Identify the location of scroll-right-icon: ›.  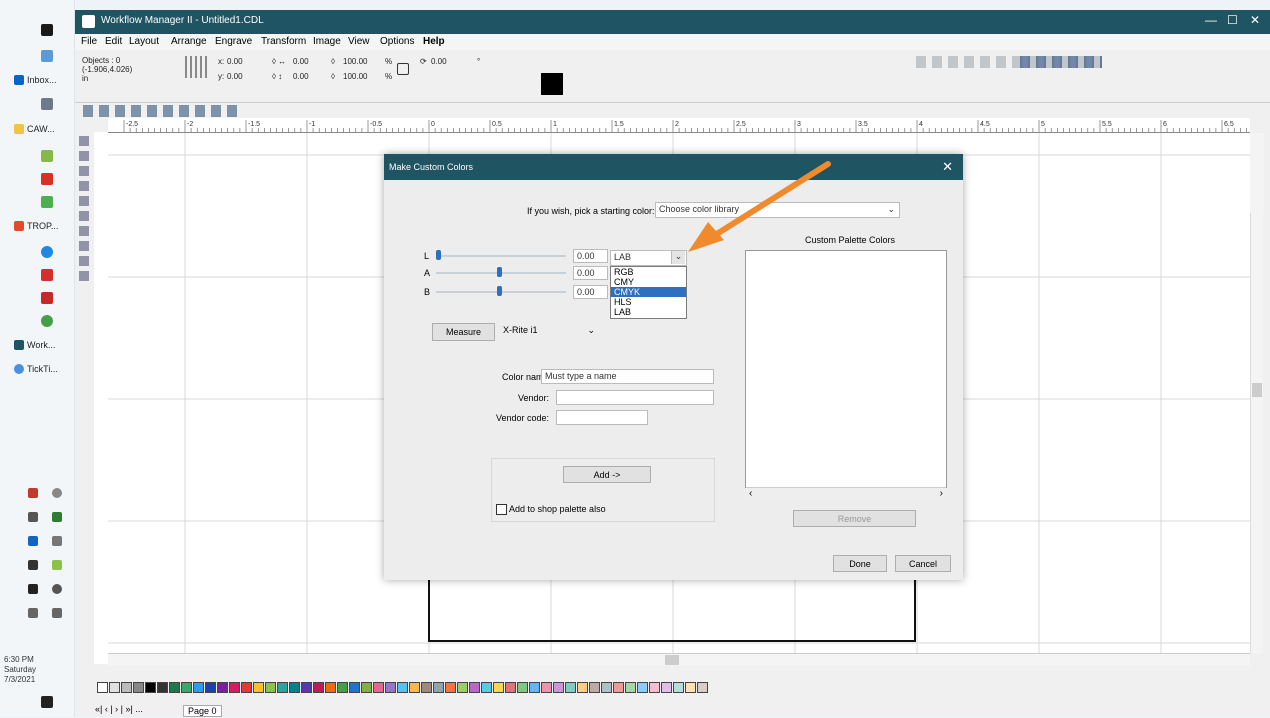
(941, 493).